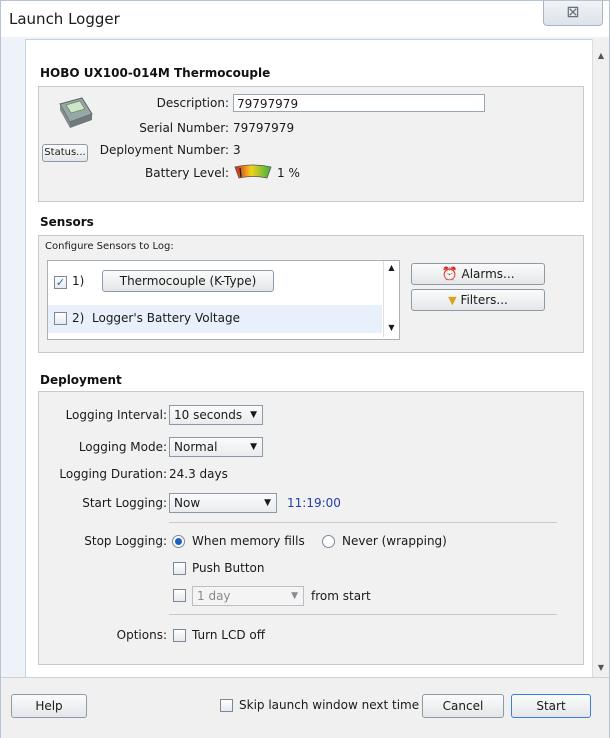 The height and width of the screenshot is (738, 610). Describe the element at coordinates (253, 172) in the screenshot. I see `battery-gauge-icon` at that location.